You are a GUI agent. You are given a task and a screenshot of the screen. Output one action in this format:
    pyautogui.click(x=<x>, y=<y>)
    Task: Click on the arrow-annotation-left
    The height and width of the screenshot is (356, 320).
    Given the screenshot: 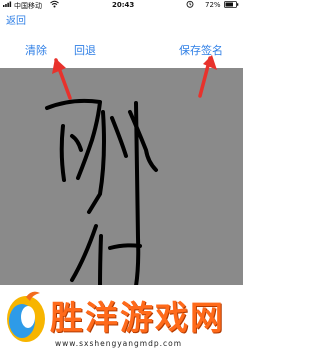 What is the action you would take?
    pyautogui.click(x=62, y=79)
    